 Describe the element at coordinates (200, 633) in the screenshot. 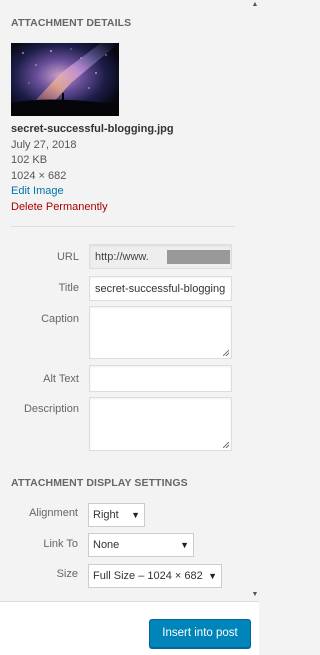

I see `insert-into-post-button: Insert into post` at that location.